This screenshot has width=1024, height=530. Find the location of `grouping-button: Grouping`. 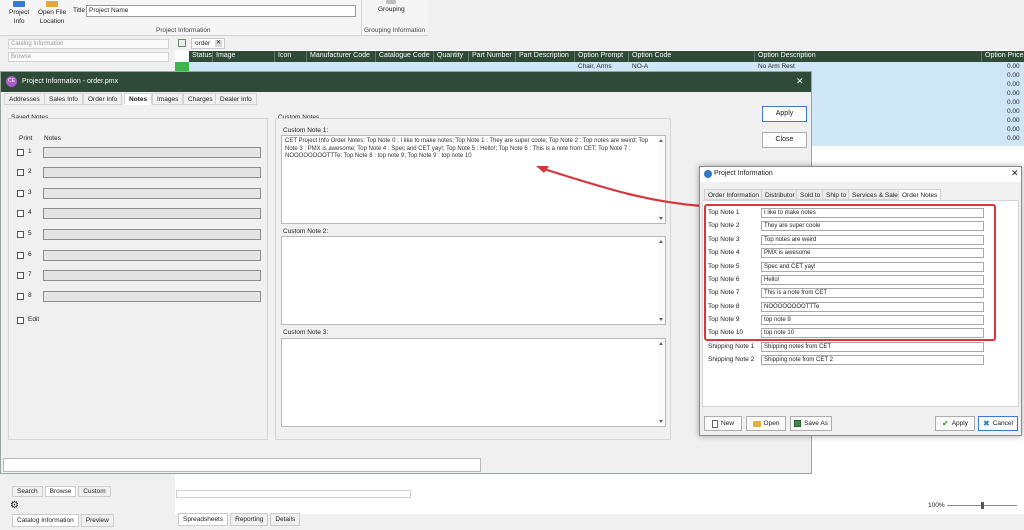

grouping-button: Grouping is located at coordinates (391, 7).